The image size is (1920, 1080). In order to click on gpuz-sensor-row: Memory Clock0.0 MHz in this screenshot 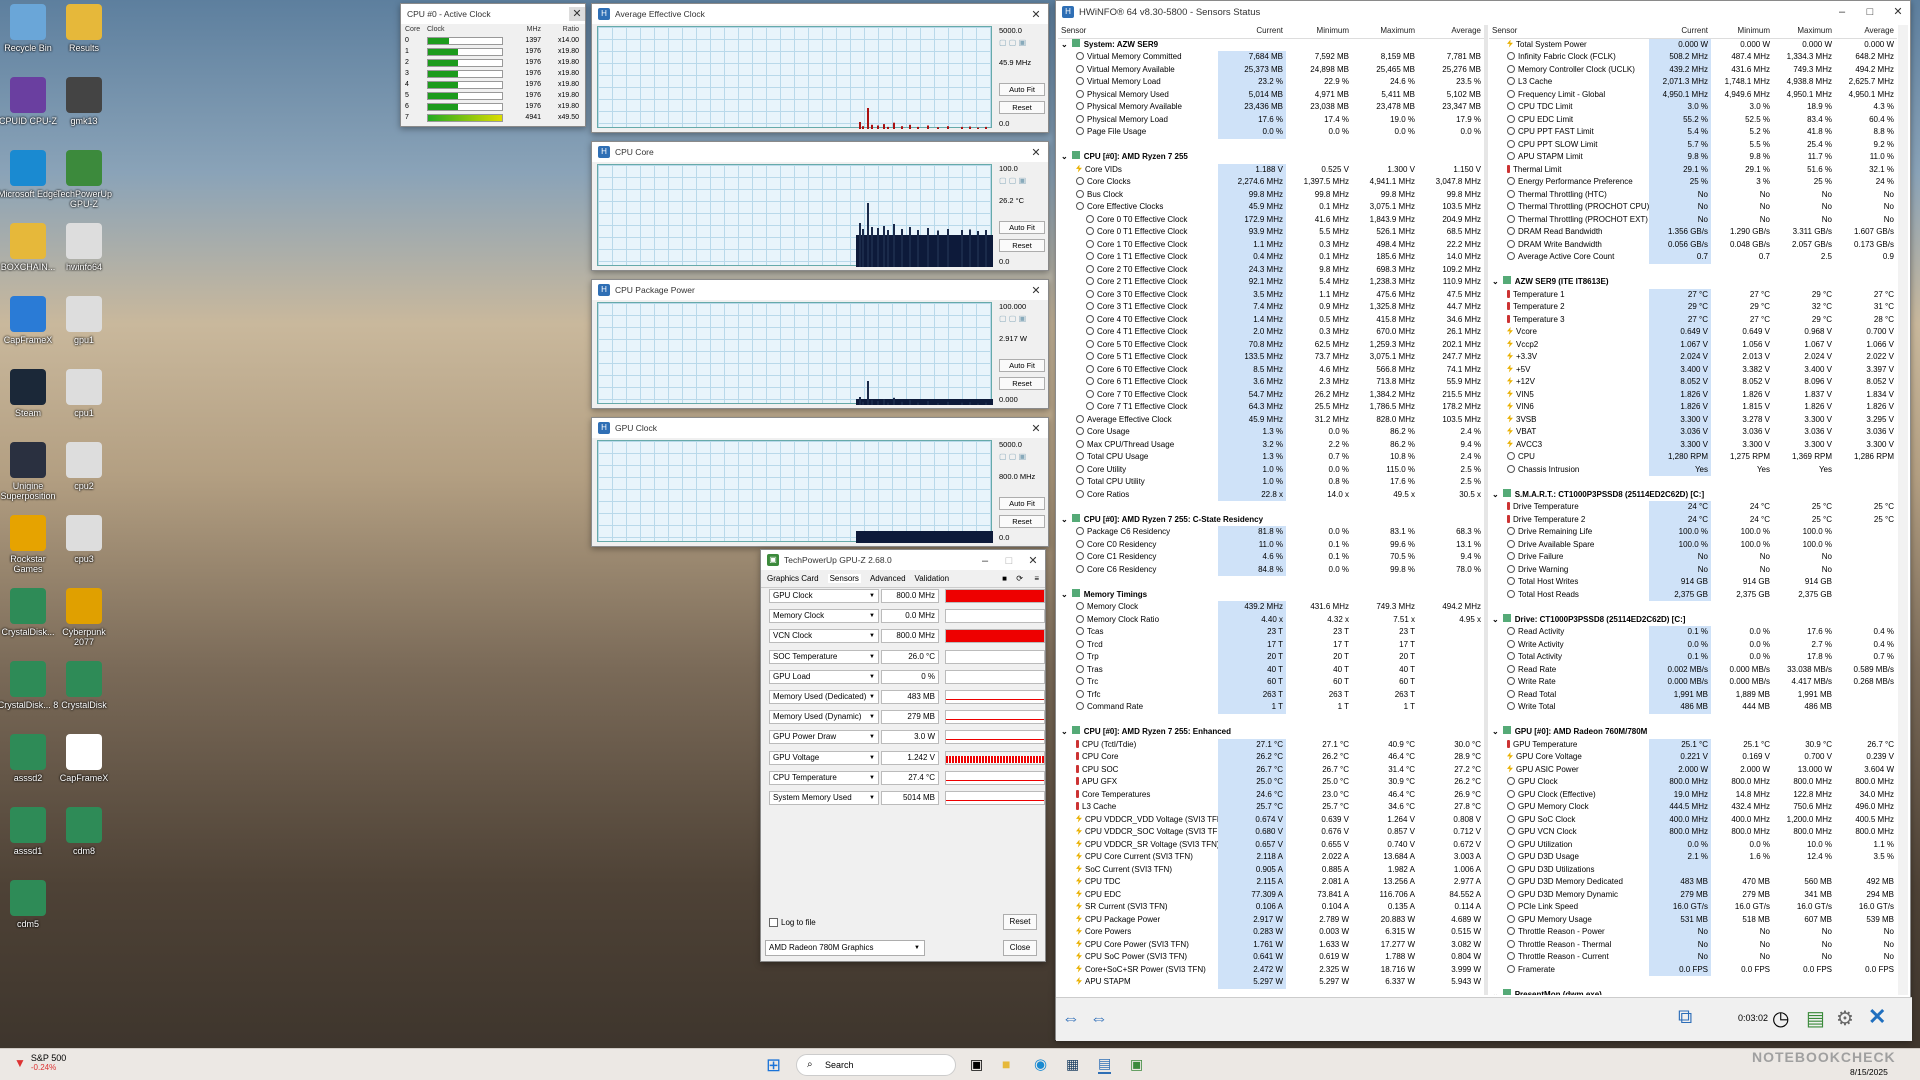, I will do `click(907, 616)`.